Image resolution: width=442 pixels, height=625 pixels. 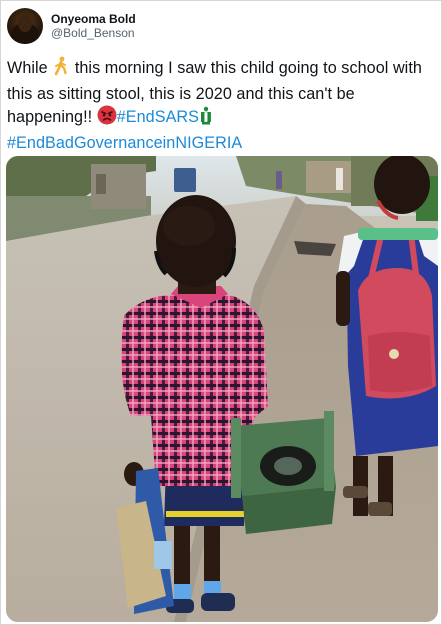 What do you see at coordinates (107, 118) in the screenshot?
I see `angry-face-emoji-icon` at bounding box center [107, 118].